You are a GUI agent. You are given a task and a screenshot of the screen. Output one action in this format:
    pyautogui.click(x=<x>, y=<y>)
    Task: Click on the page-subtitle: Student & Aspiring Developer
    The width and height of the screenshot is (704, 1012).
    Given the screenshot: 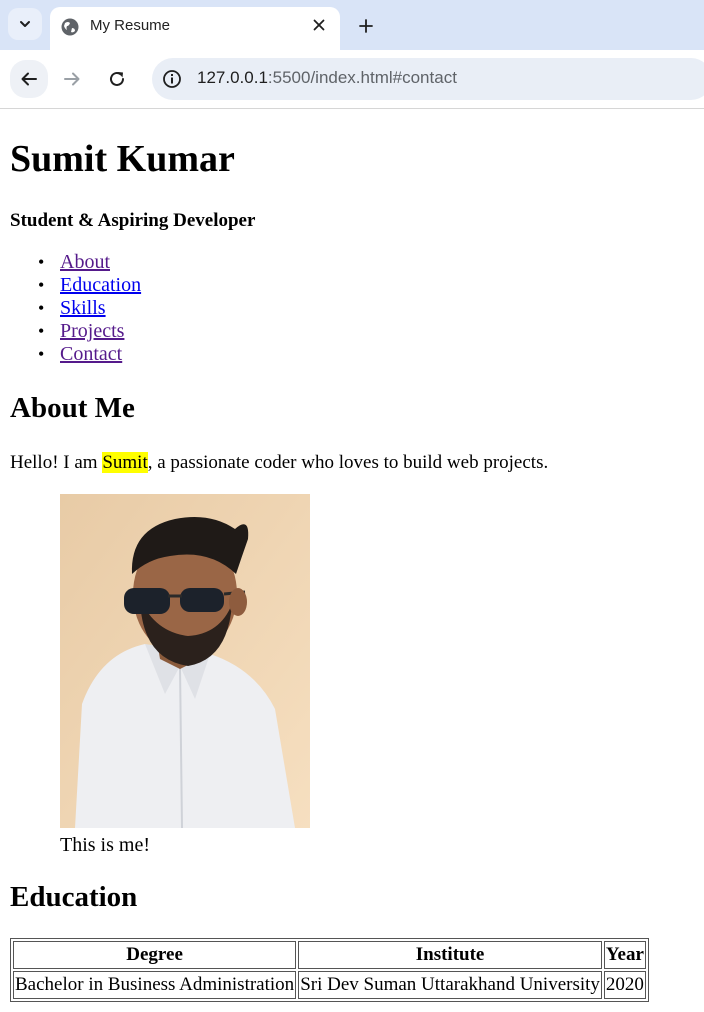 What is the action you would take?
    pyautogui.click(x=133, y=220)
    